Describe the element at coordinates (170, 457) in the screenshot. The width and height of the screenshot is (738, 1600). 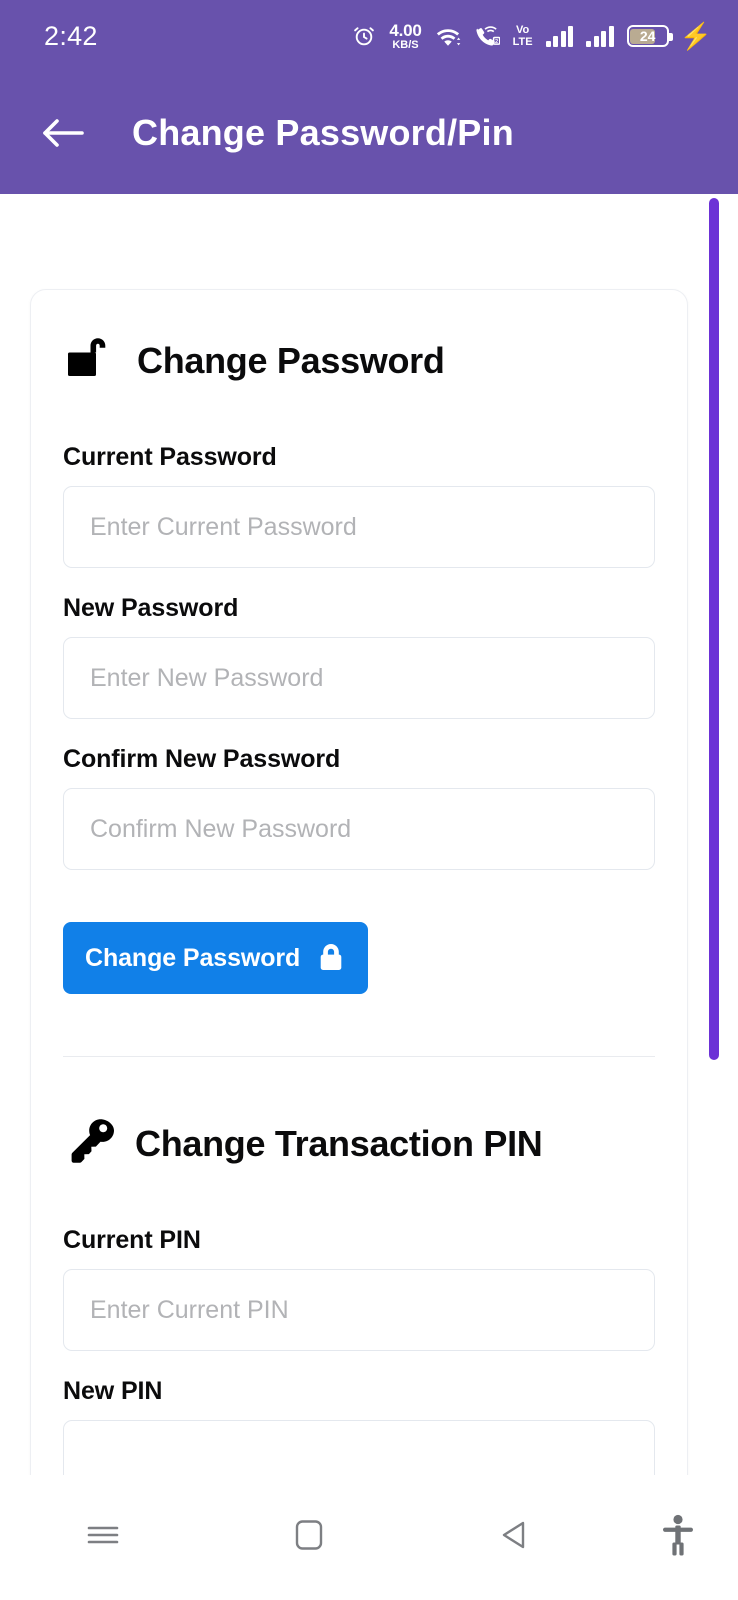
I see `current-password-label: Current Password` at that location.